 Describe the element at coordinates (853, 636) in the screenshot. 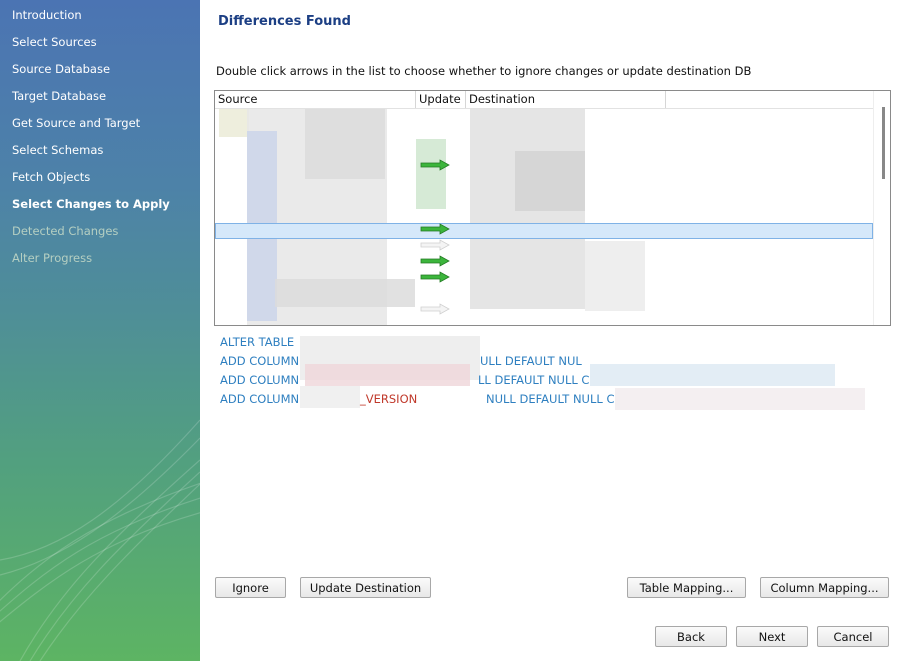

I see `cancel-button: Cancel` at that location.